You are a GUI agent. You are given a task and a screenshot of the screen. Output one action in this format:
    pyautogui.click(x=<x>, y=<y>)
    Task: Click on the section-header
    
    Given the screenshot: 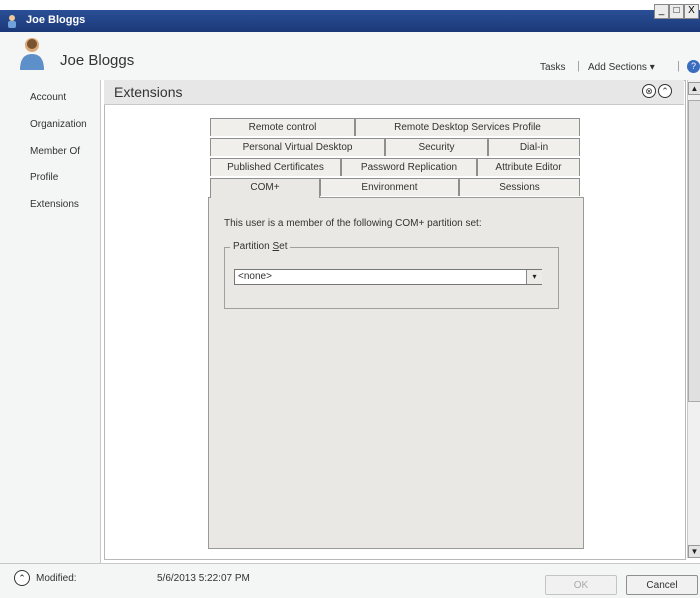 What is the action you would take?
    pyautogui.click(x=394, y=92)
    